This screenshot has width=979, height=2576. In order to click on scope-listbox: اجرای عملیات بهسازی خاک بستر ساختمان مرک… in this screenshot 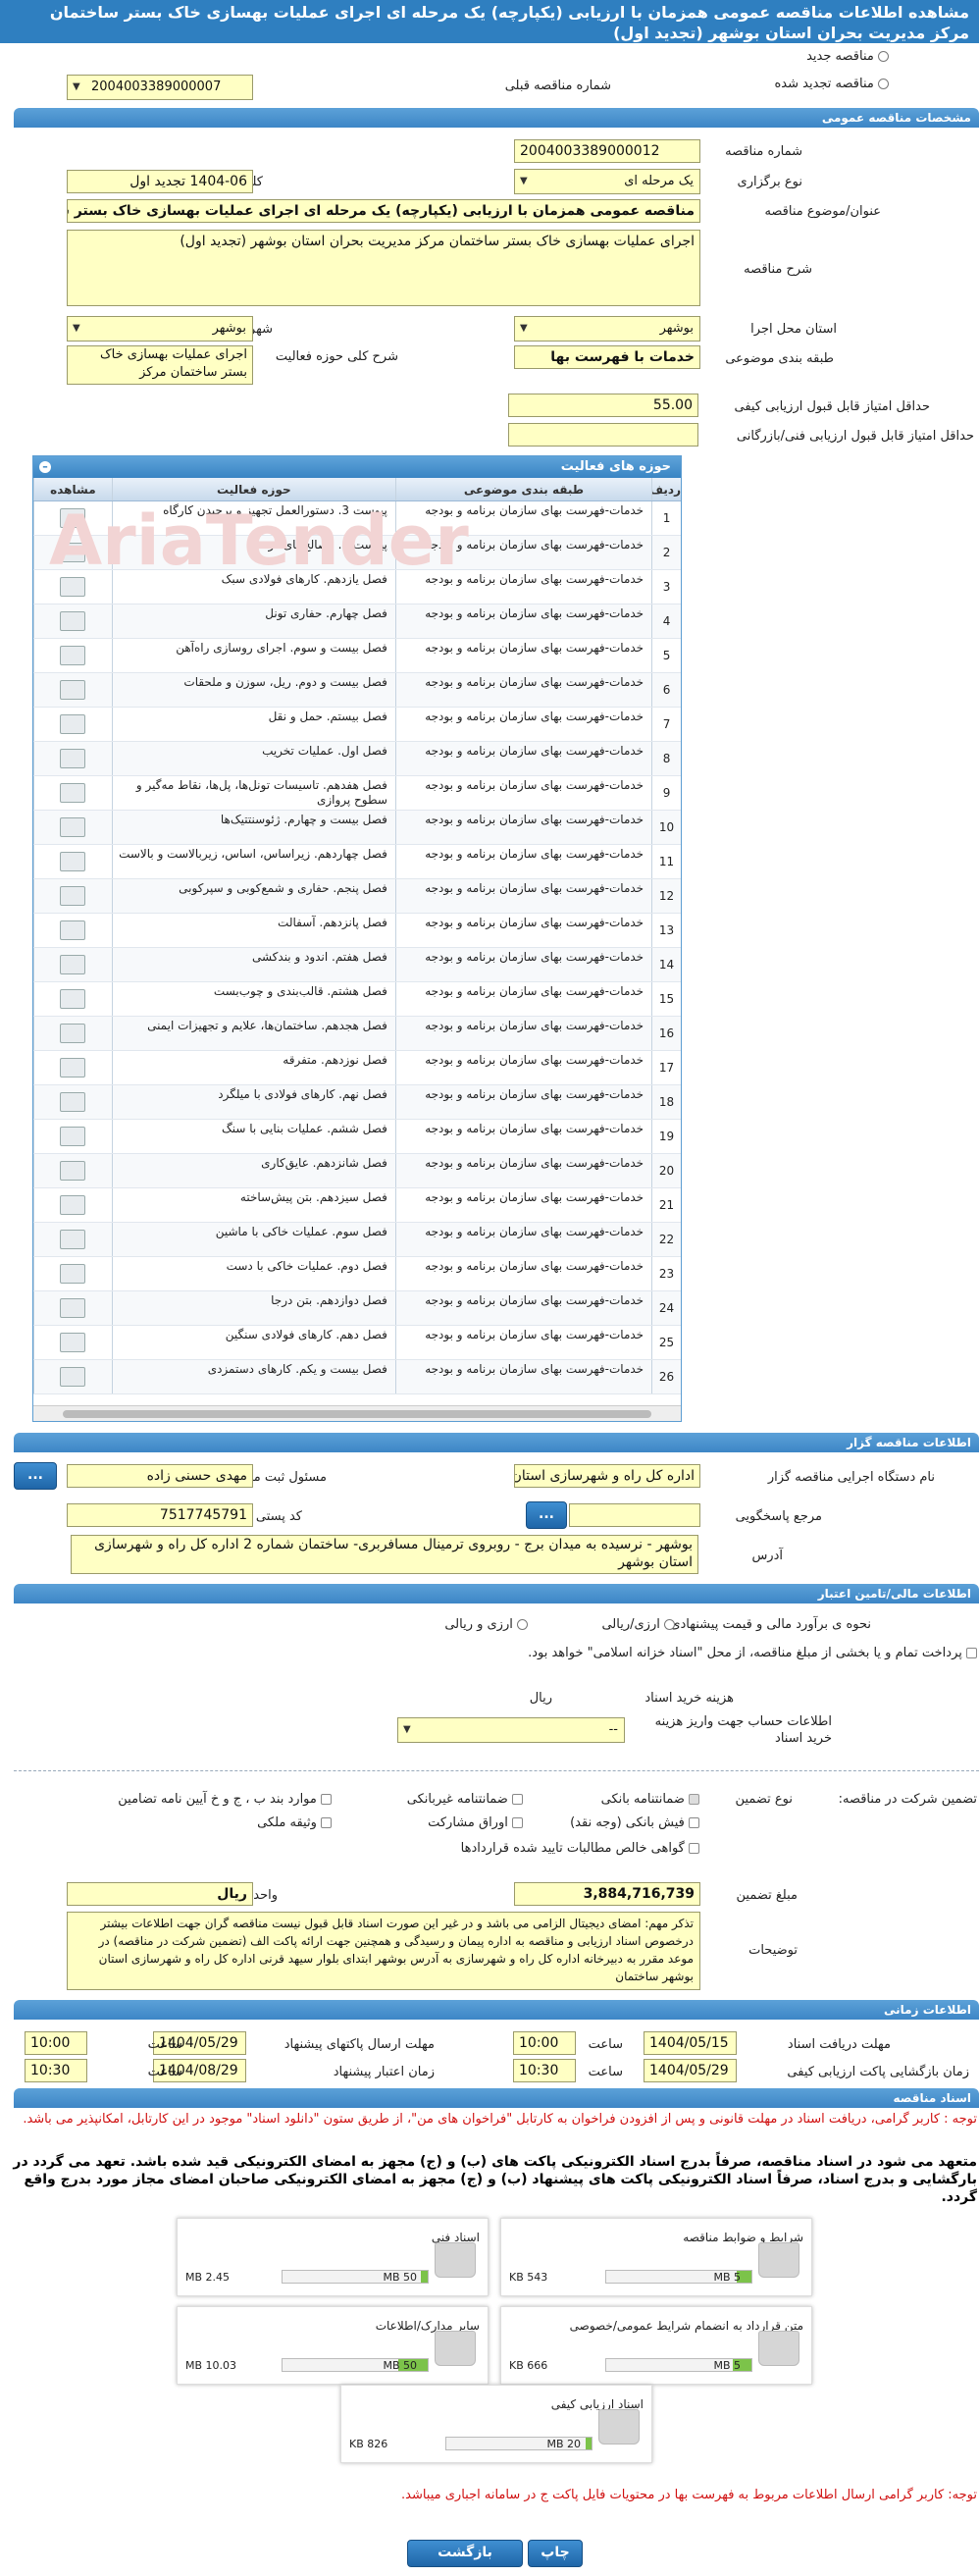, I will do `click(160, 365)`.